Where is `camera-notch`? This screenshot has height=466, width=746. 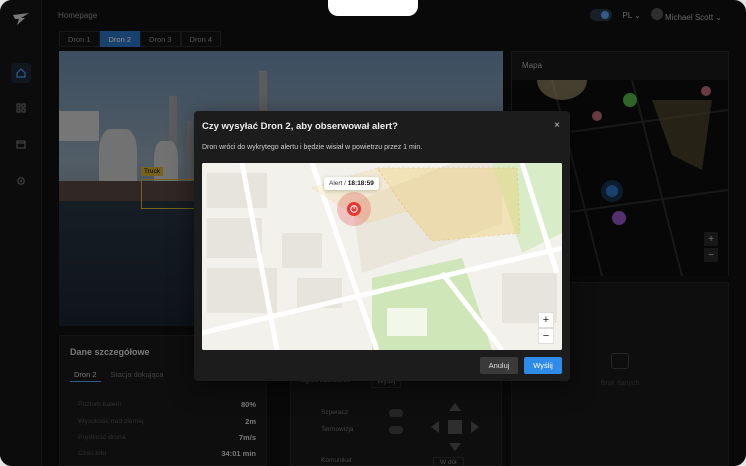
camera-notch is located at coordinates (373, 8).